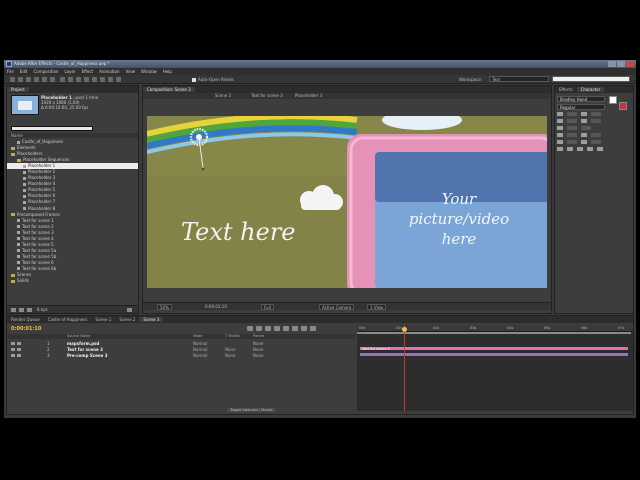  Describe the element at coordinates (181, 343) in the screenshot. I see `layer-row: 1 mapsform.psd Normal None` at that location.